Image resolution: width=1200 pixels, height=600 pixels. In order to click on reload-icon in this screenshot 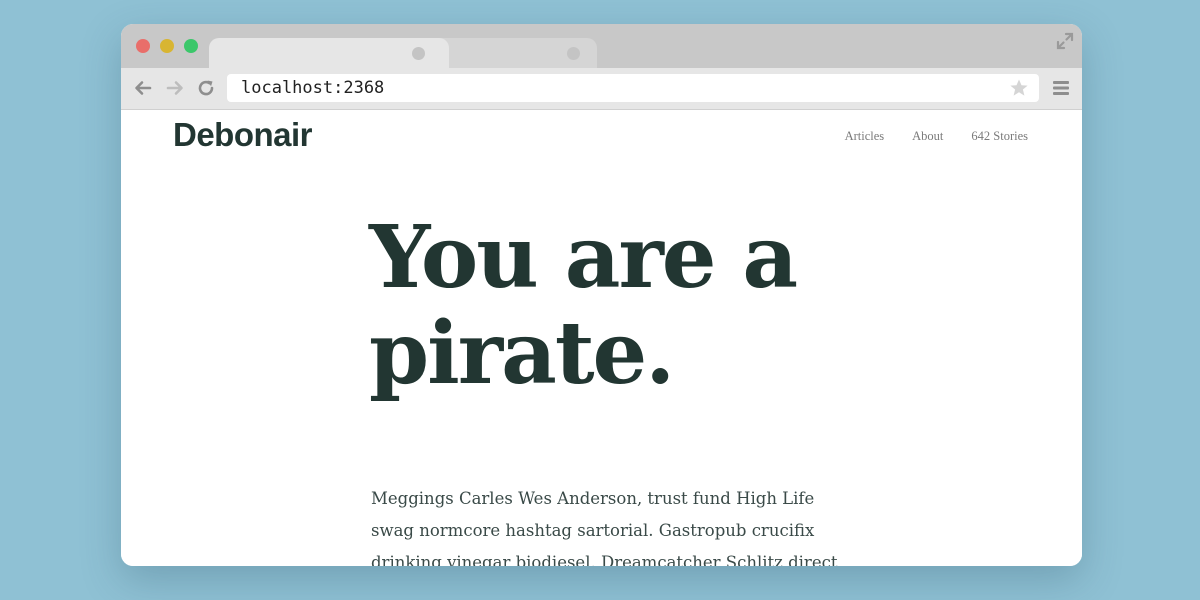, I will do `click(206, 88)`.